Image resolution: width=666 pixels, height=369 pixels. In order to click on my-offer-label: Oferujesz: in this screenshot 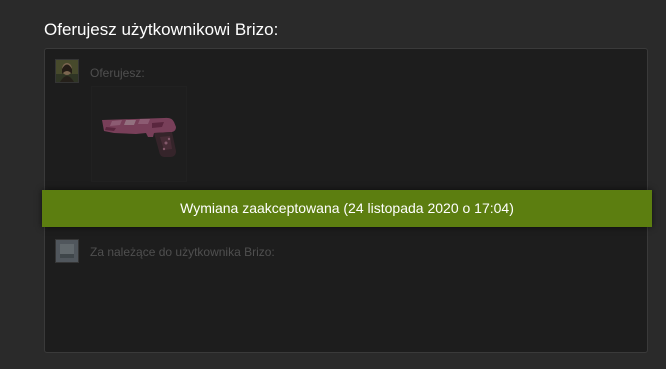, I will do `click(117, 73)`.